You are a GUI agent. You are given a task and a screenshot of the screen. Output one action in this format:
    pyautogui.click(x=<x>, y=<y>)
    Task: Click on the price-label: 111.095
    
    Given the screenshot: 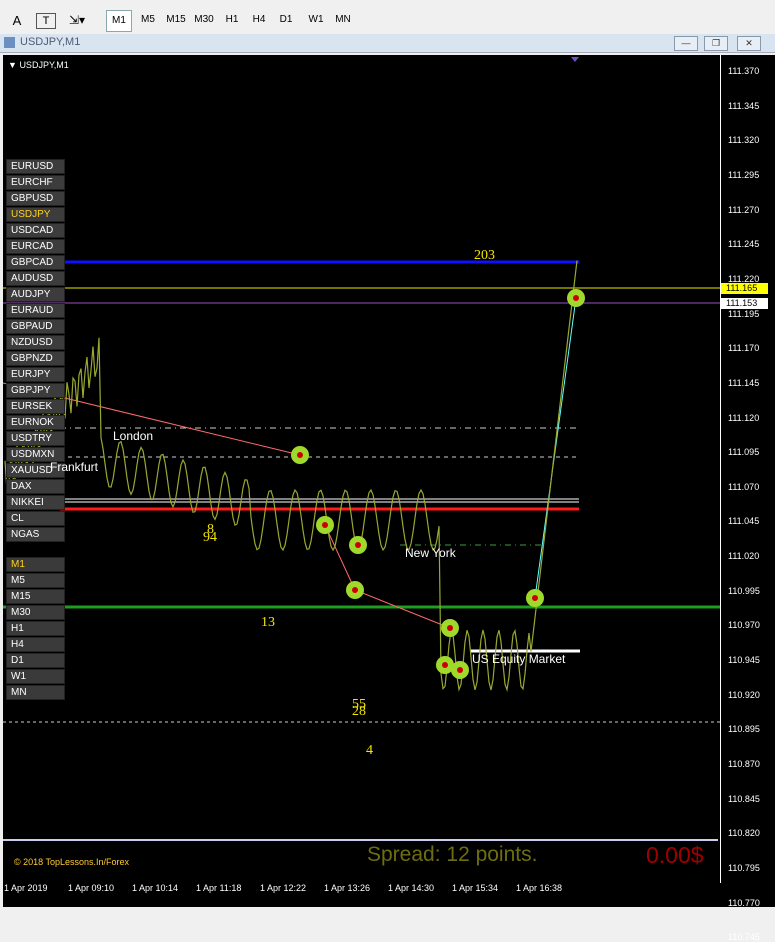 What is the action you would take?
    pyautogui.click(x=744, y=452)
    